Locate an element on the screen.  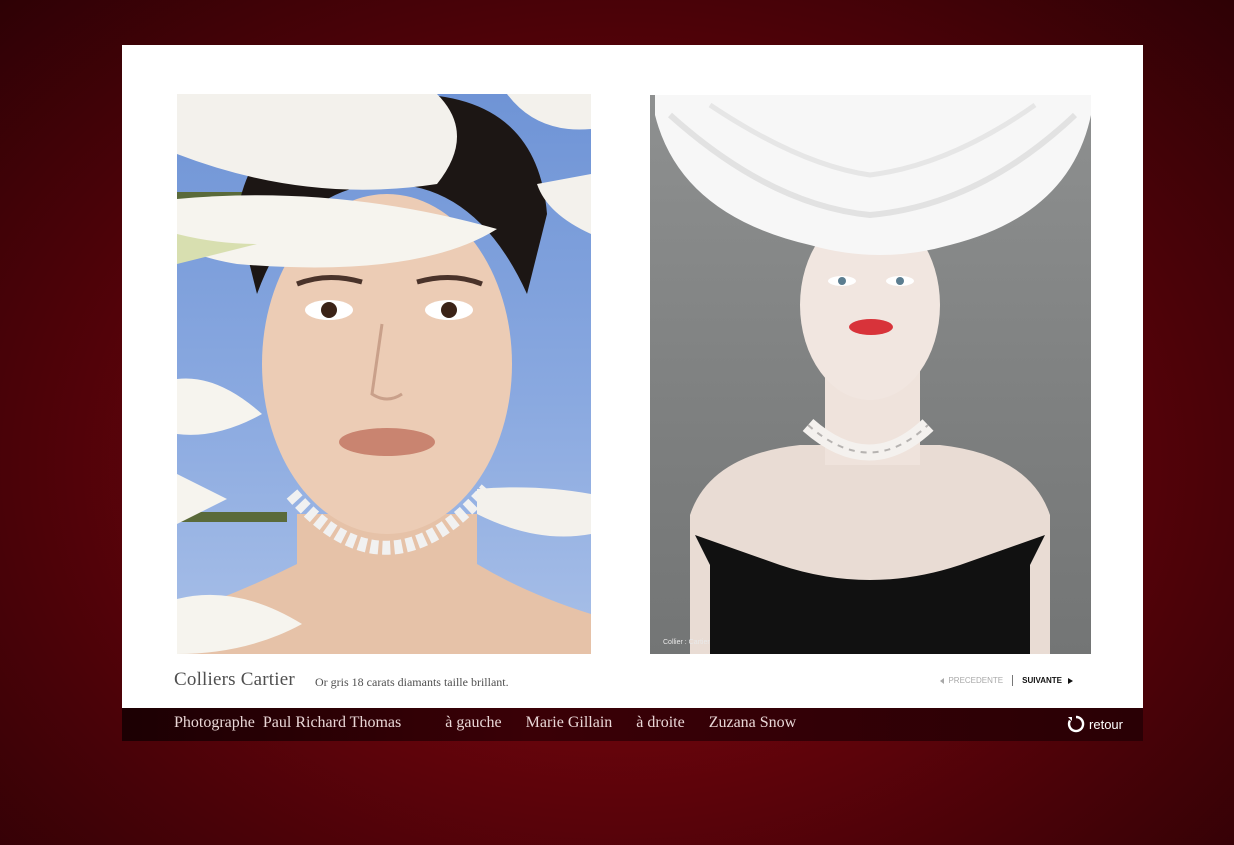
caption-title: Colliers Cartier is located at coordinates (234, 679).